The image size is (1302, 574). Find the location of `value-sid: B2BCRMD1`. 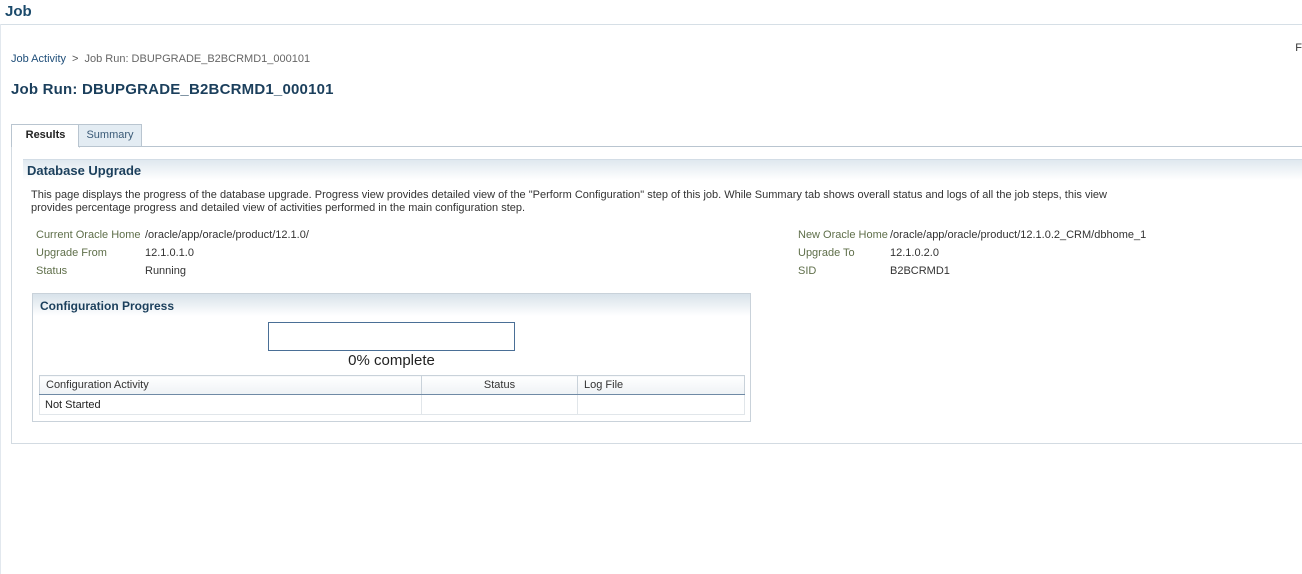

value-sid: B2BCRMD1 is located at coordinates (920, 271).